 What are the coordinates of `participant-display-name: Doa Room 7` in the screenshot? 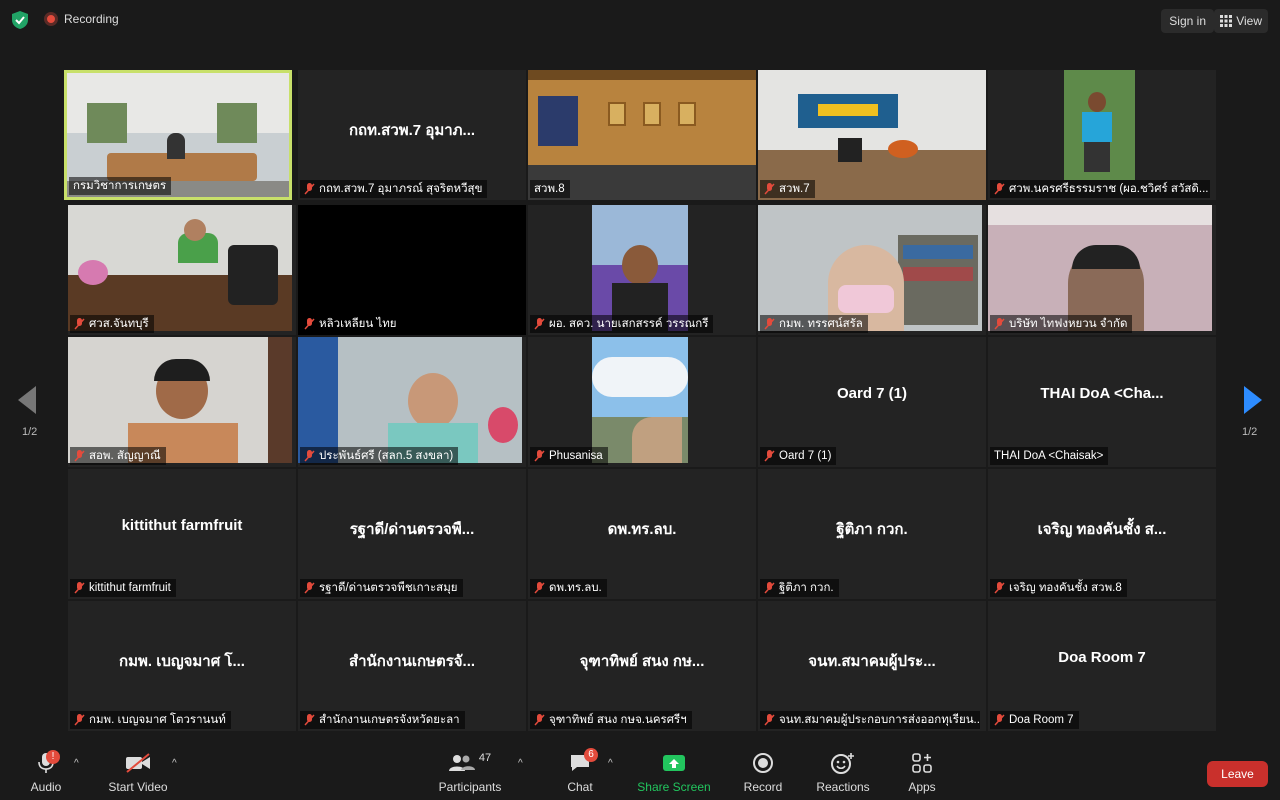 It's located at (1102, 657).